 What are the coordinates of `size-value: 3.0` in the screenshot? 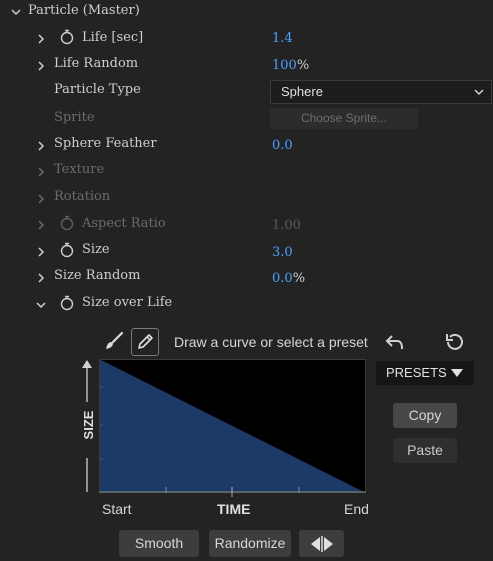 It's located at (282, 253).